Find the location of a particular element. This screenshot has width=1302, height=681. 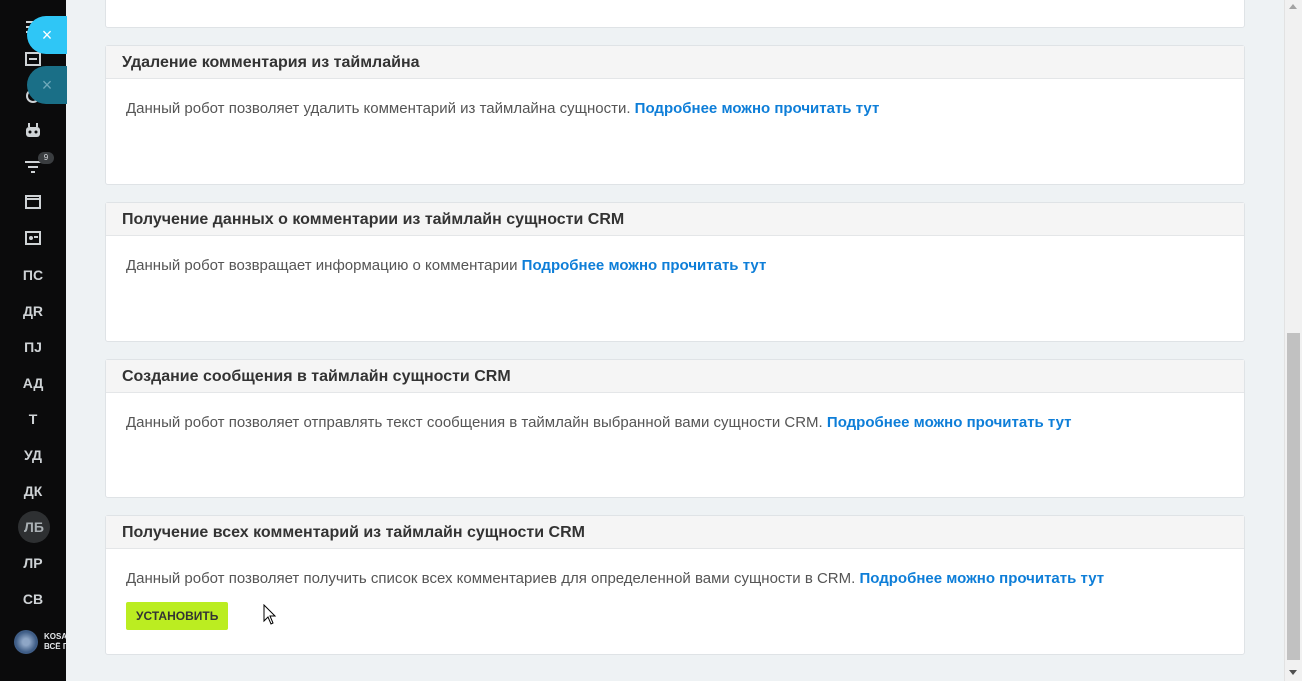

sidebar-item-dk: ДК is located at coordinates (33, 491).